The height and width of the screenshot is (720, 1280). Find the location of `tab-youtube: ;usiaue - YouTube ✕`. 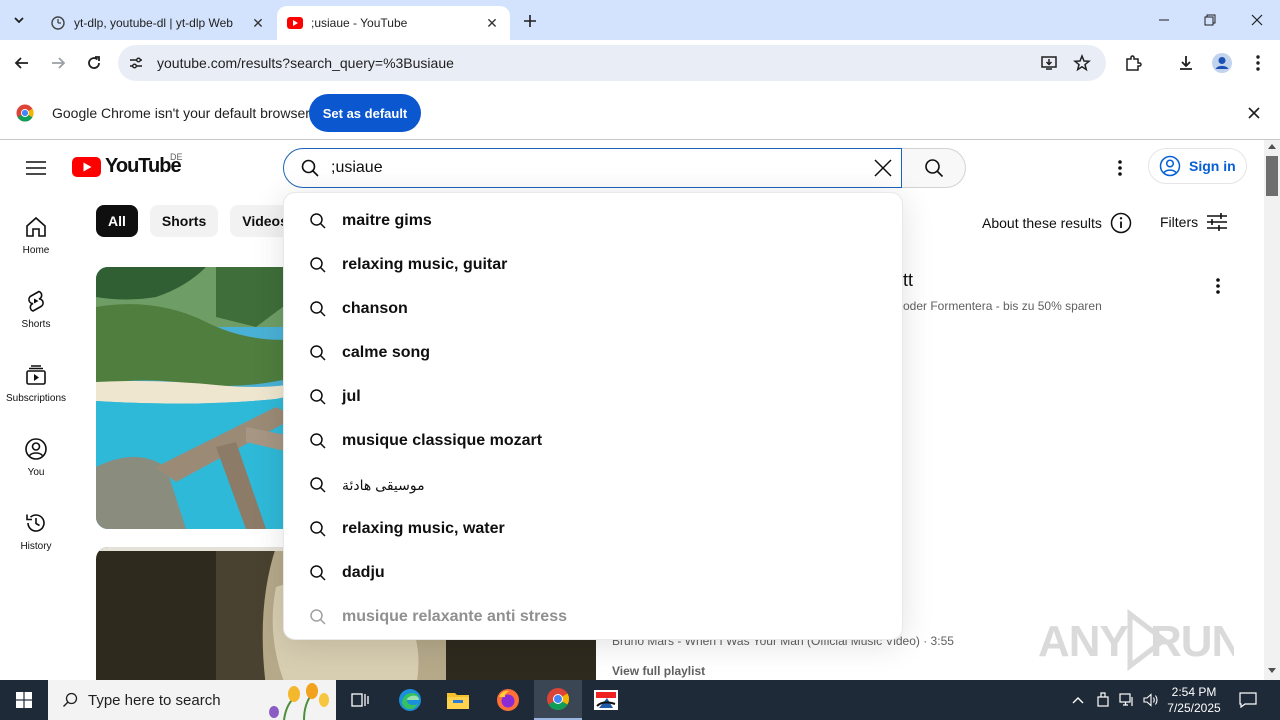

tab-youtube: ;usiaue - YouTube ✕ is located at coordinates (393, 23).